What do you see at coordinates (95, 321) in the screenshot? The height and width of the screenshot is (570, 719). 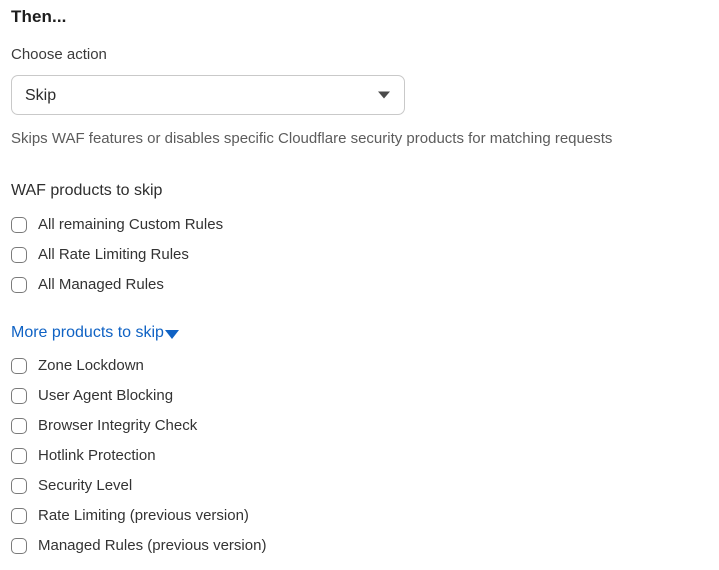 I see `more-products-to-skip-link: More products to skip` at bounding box center [95, 321].